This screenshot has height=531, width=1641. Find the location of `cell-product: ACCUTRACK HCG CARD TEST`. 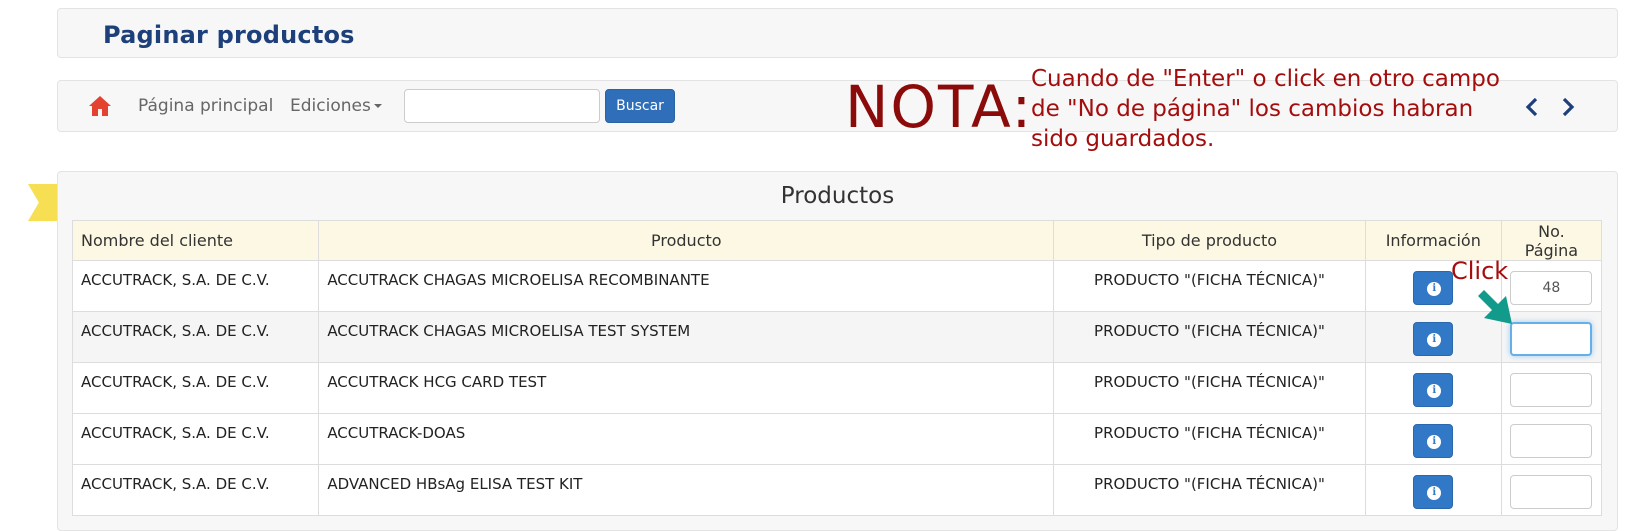

cell-product: ACCUTRACK HCG CARD TEST is located at coordinates (686, 388).